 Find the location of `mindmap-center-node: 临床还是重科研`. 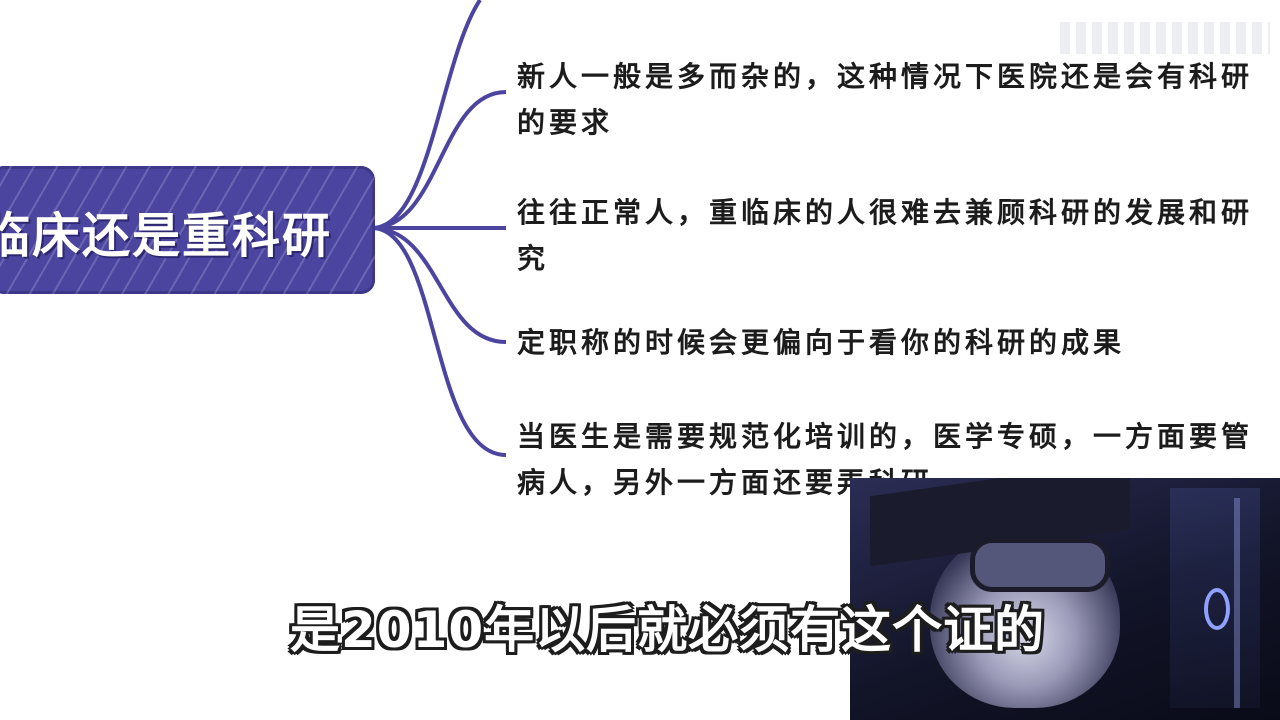

mindmap-center-node: 临床还是重科研 is located at coordinates (187, 230).